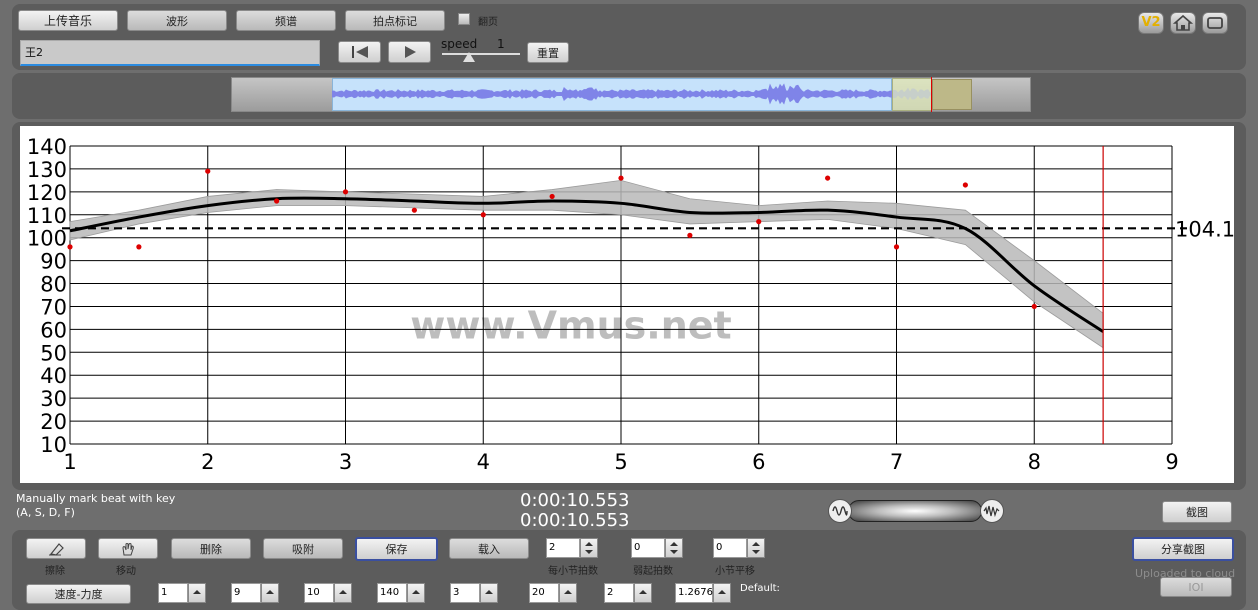 The image size is (1258, 610). I want to click on beats-per-bar-arrows, so click(589, 548).